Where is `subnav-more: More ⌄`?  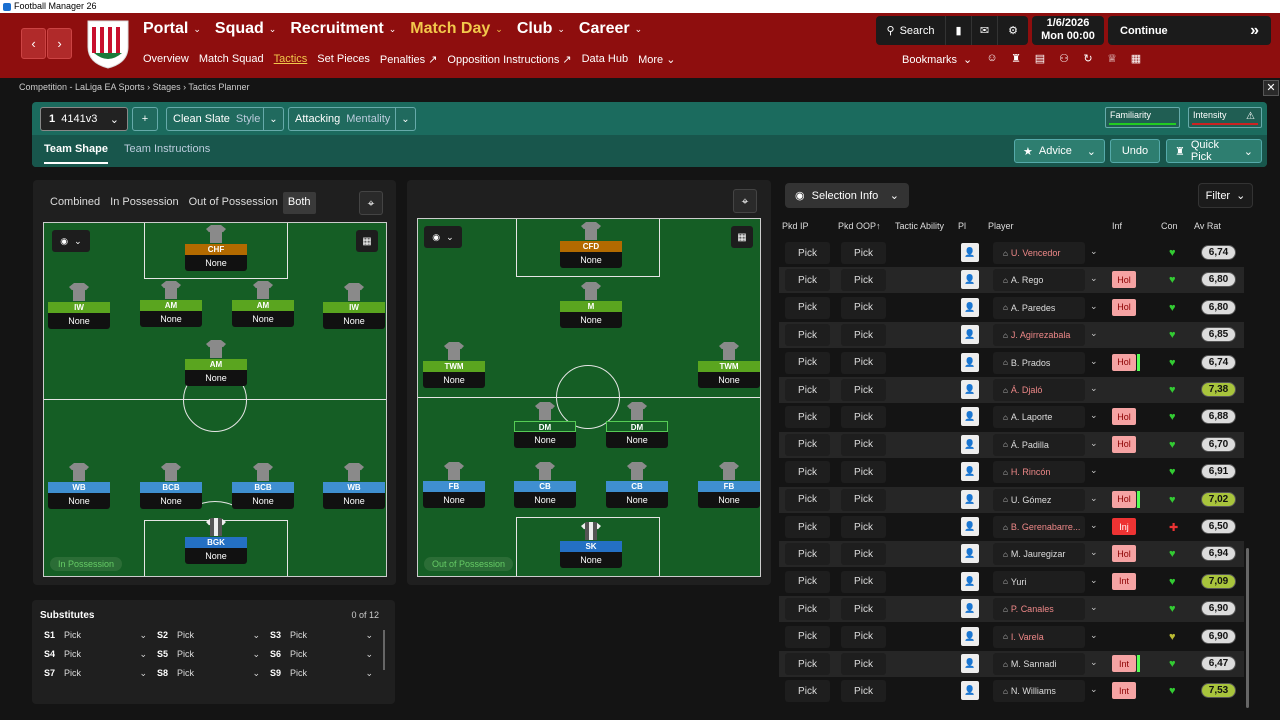
subnav-more: More ⌄ is located at coordinates (656, 59).